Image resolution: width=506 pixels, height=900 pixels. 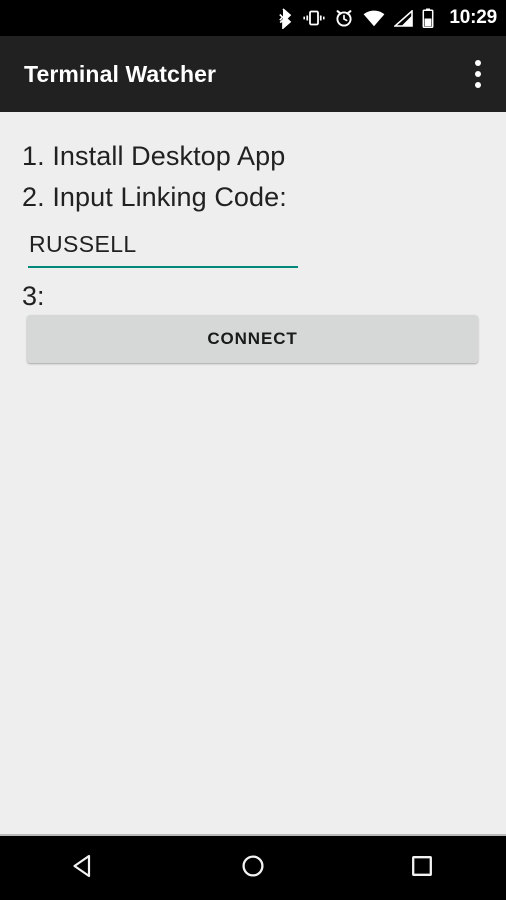 I want to click on back-triangle-icon, so click(x=84, y=868).